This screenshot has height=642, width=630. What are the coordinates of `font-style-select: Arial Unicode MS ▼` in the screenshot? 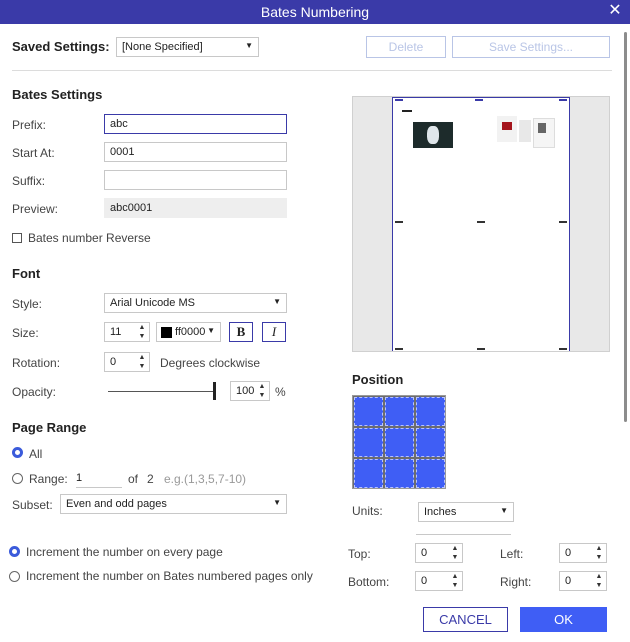 It's located at (195, 303).